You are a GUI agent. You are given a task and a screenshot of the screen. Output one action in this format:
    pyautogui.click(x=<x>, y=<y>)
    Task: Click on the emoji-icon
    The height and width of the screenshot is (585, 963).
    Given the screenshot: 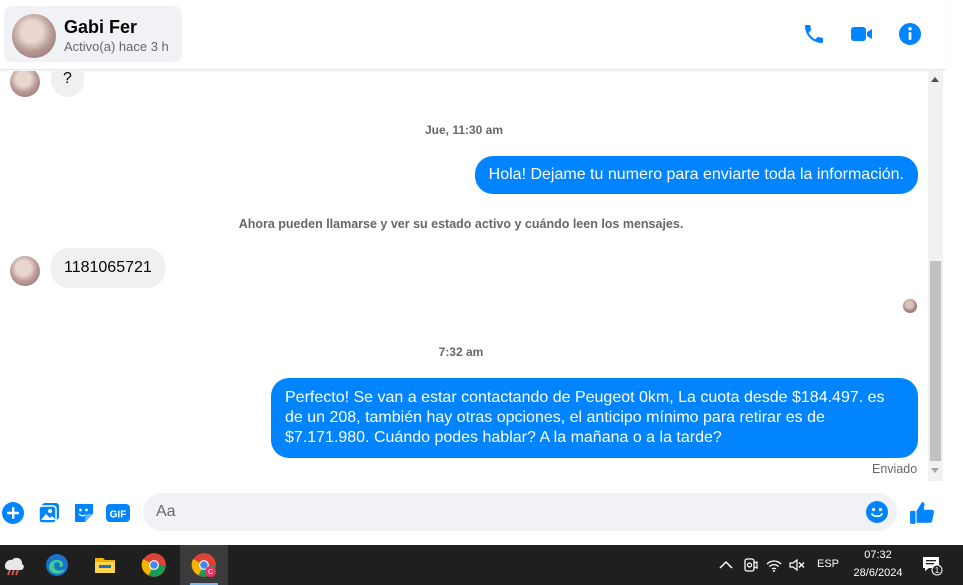 What is the action you would take?
    pyautogui.click(x=877, y=512)
    